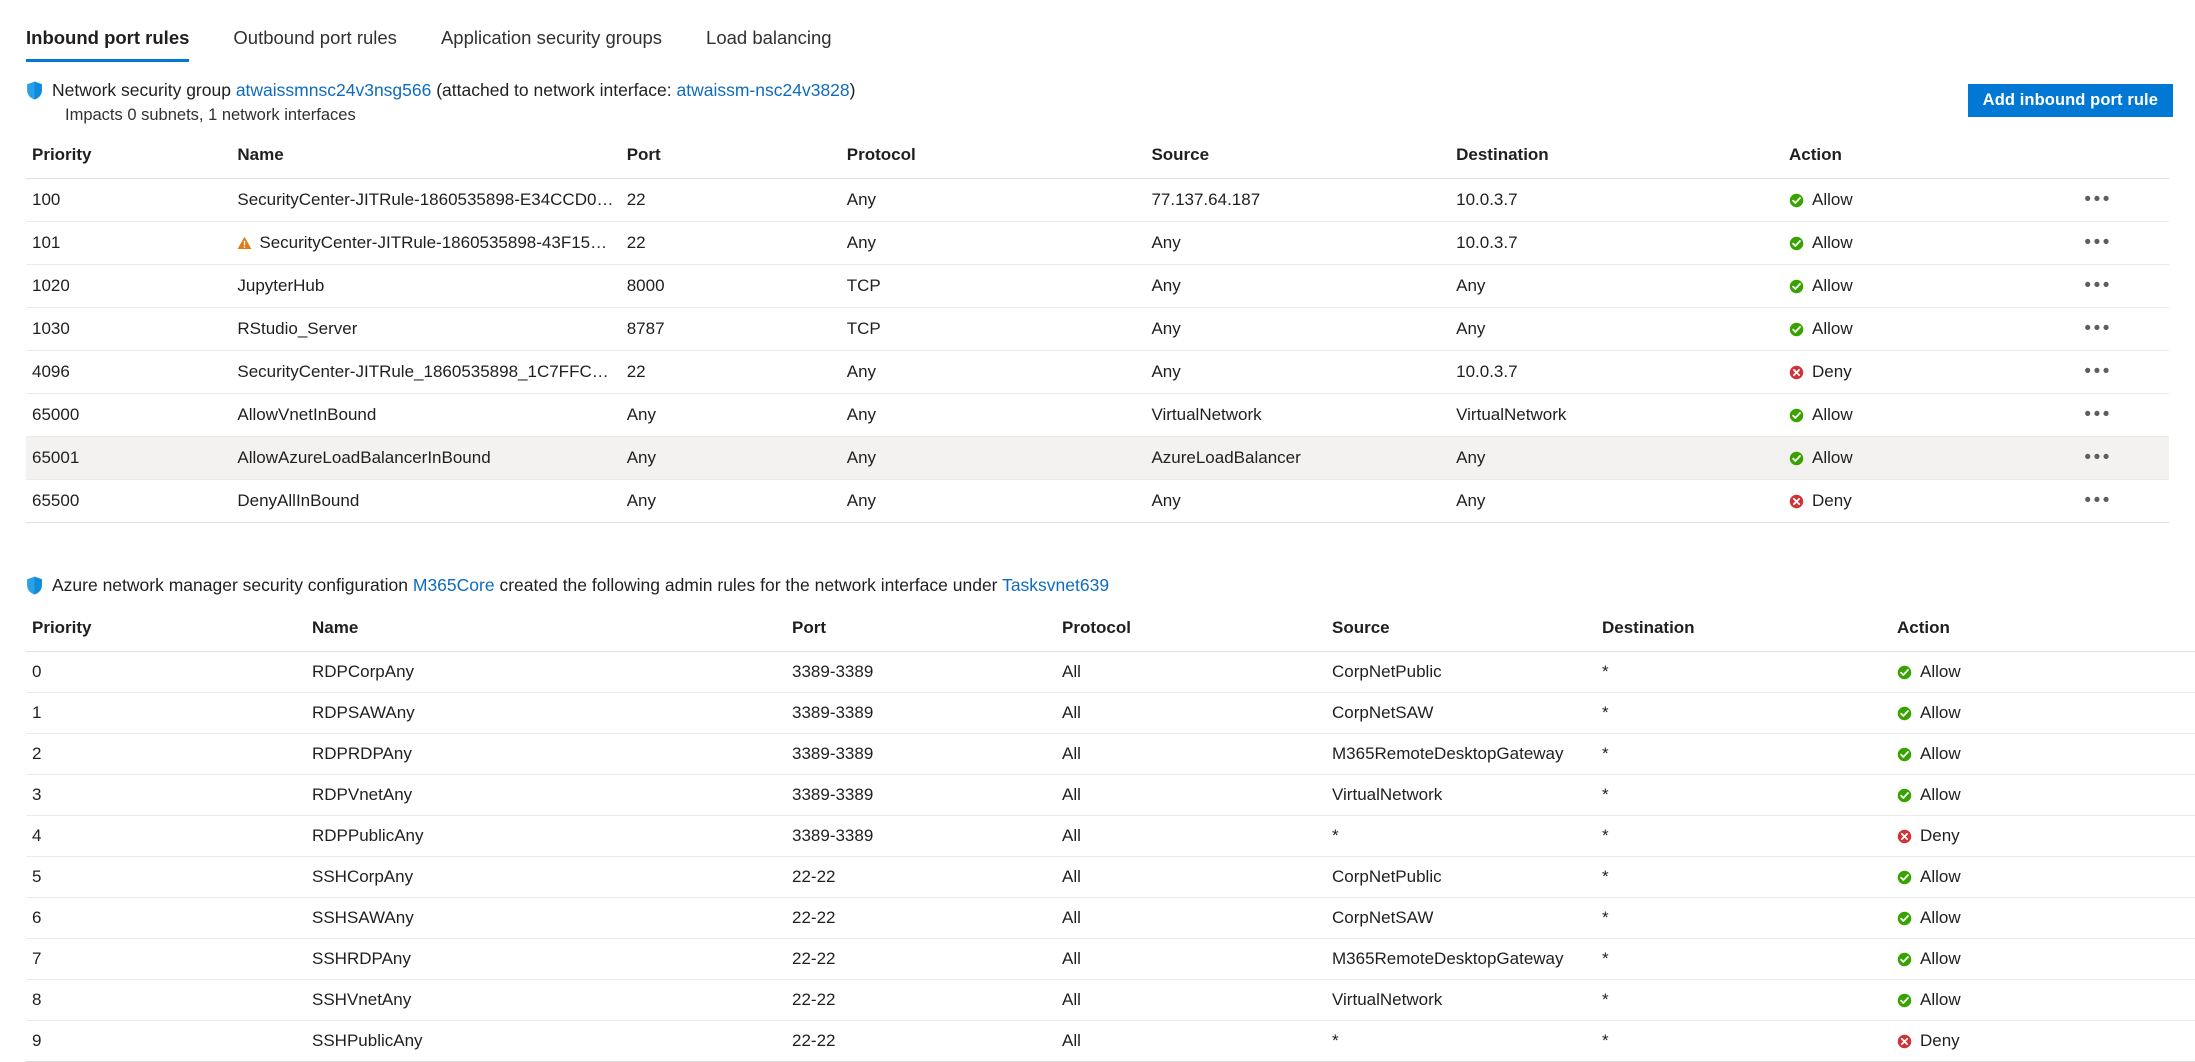 Image resolution: width=2195 pixels, height=1062 pixels. I want to click on table-row: 65500 DenyAllInBound Any Any Any Any Deny •••, so click(1097, 501).